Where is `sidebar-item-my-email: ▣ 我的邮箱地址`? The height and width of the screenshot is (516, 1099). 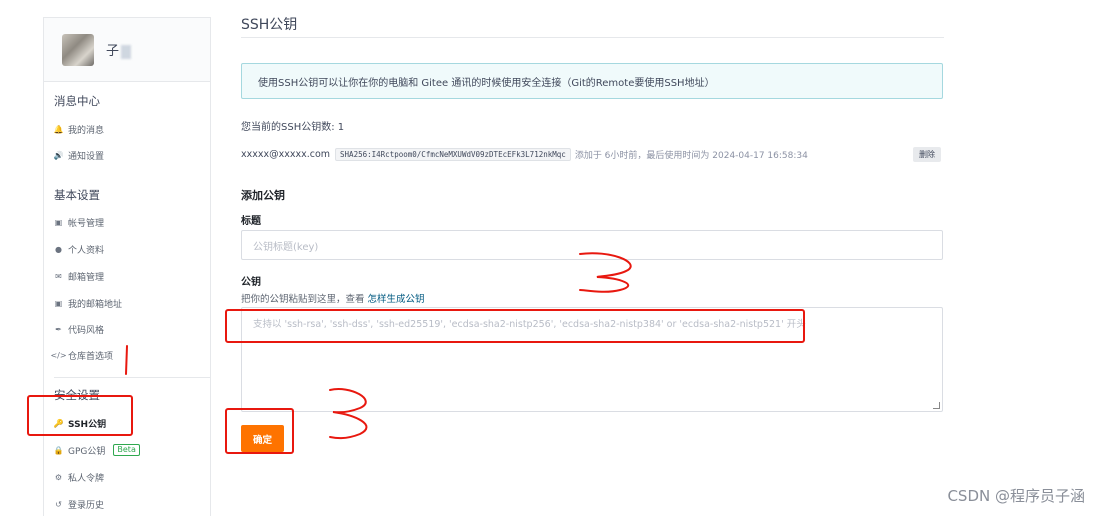
sidebar-item-my-email: ▣ 我的邮箱地址 is located at coordinates (88, 303).